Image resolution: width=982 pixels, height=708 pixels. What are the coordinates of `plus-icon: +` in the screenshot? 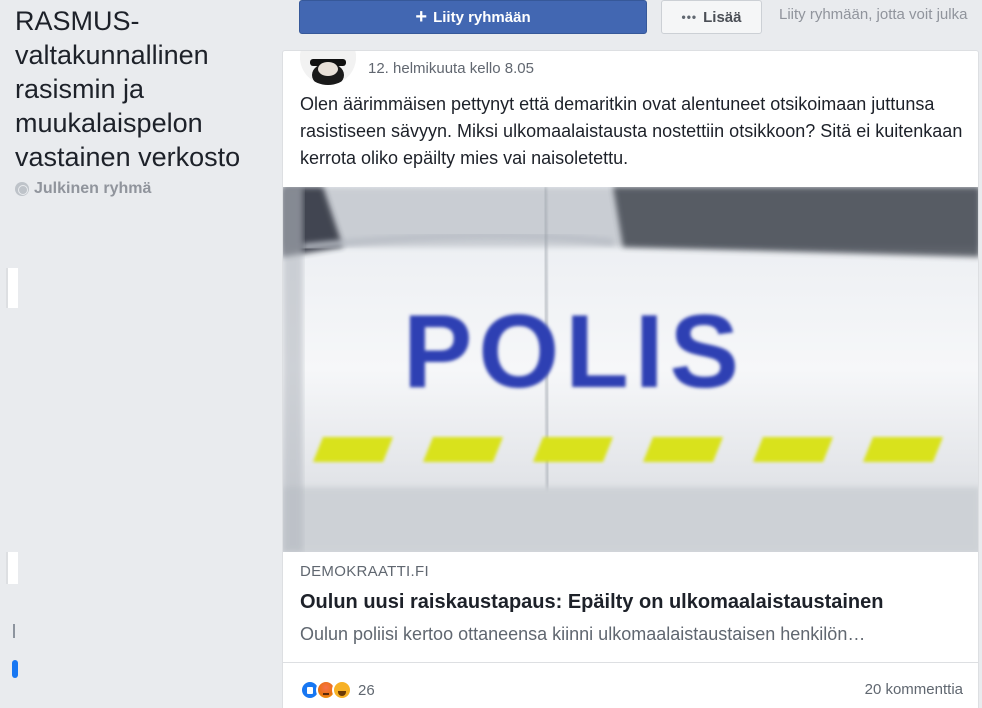 It's located at (421, 17).